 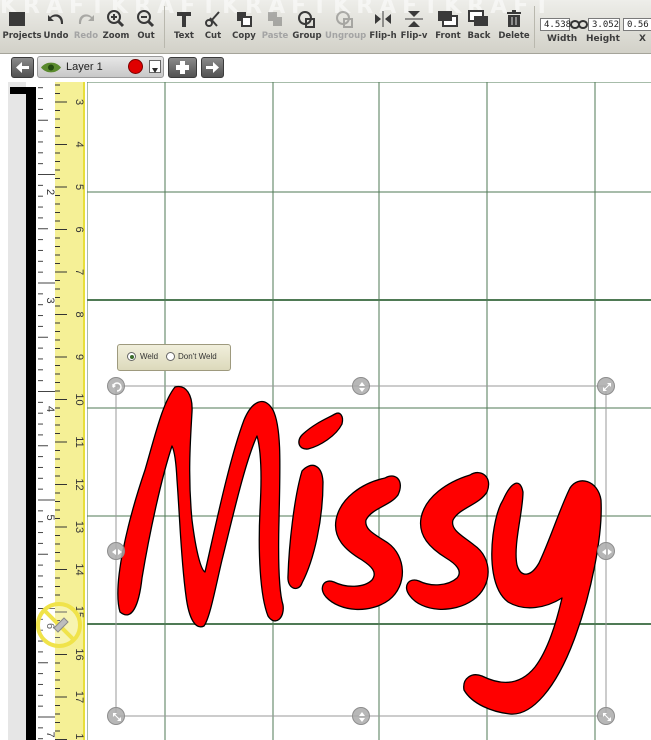 What do you see at coordinates (56, 19) in the screenshot?
I see `undo-icon` at bounding box center [56, 19].